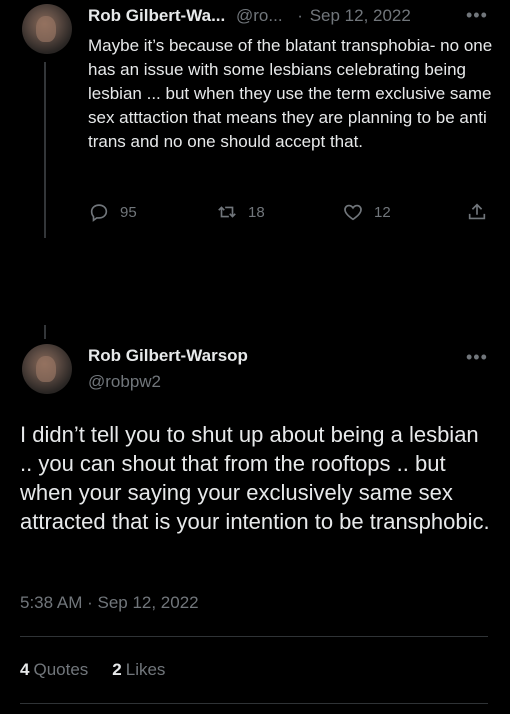 Image resolution: width=510 pixels, height=714 pixels. What do you see at coordinates (366, 212) in the screenshot?
I see `like-button: 12` at bounding box center [366, 212].